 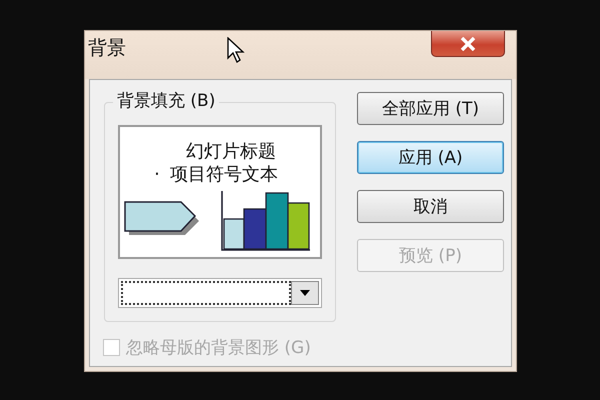 I want to click on color-dropdown, so click(x=220, y=293).